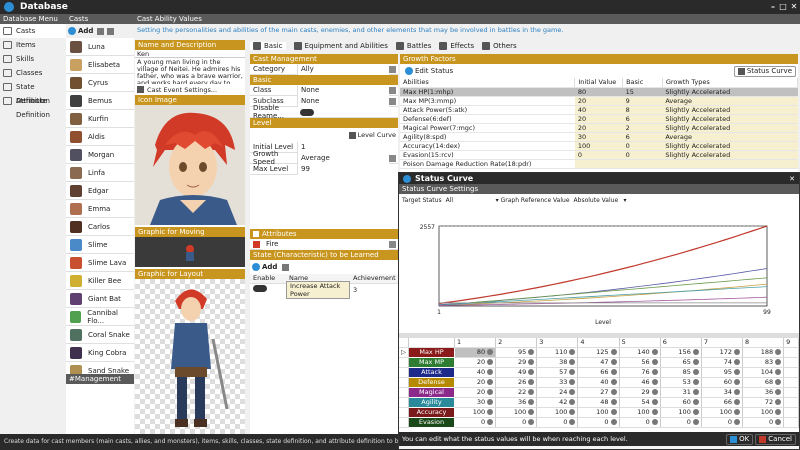 The width and height of the screenshot is (800, 450). I want to click on status-value-cell: 125, so click(598, 352).